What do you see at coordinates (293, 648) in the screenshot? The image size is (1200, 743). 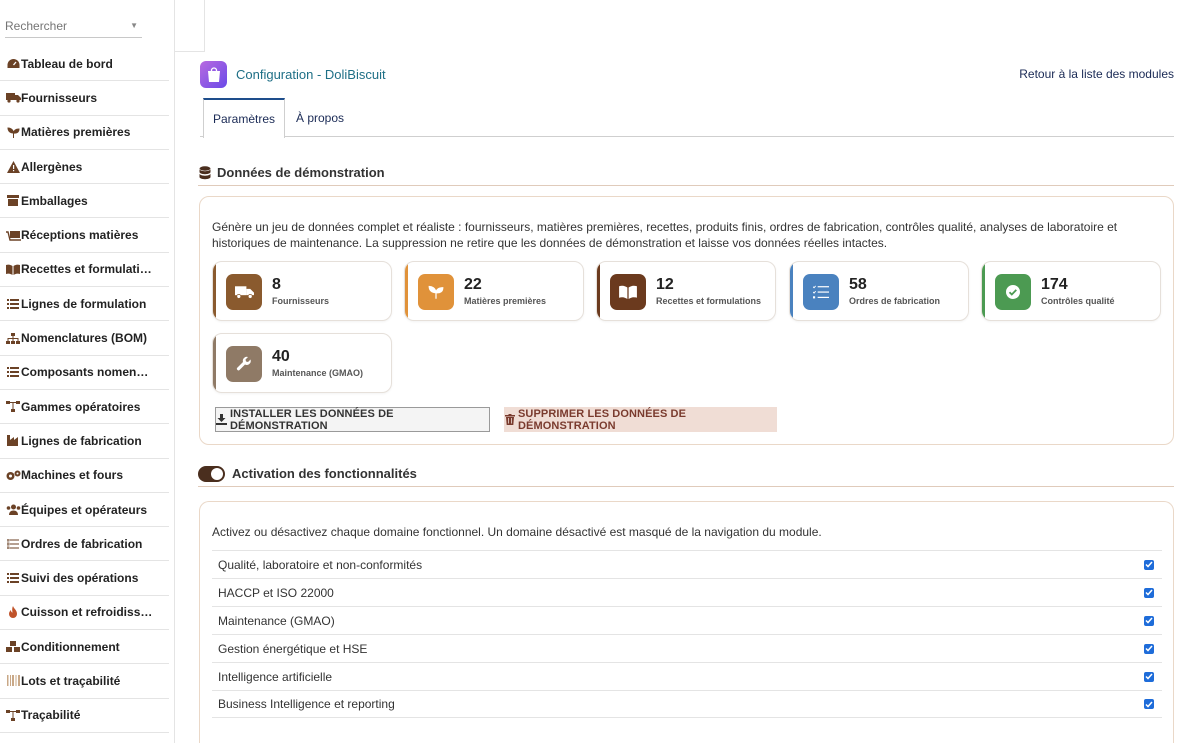 I see `feature-label: Gestion énergétique et HSE` at bounding box center [293, 648].